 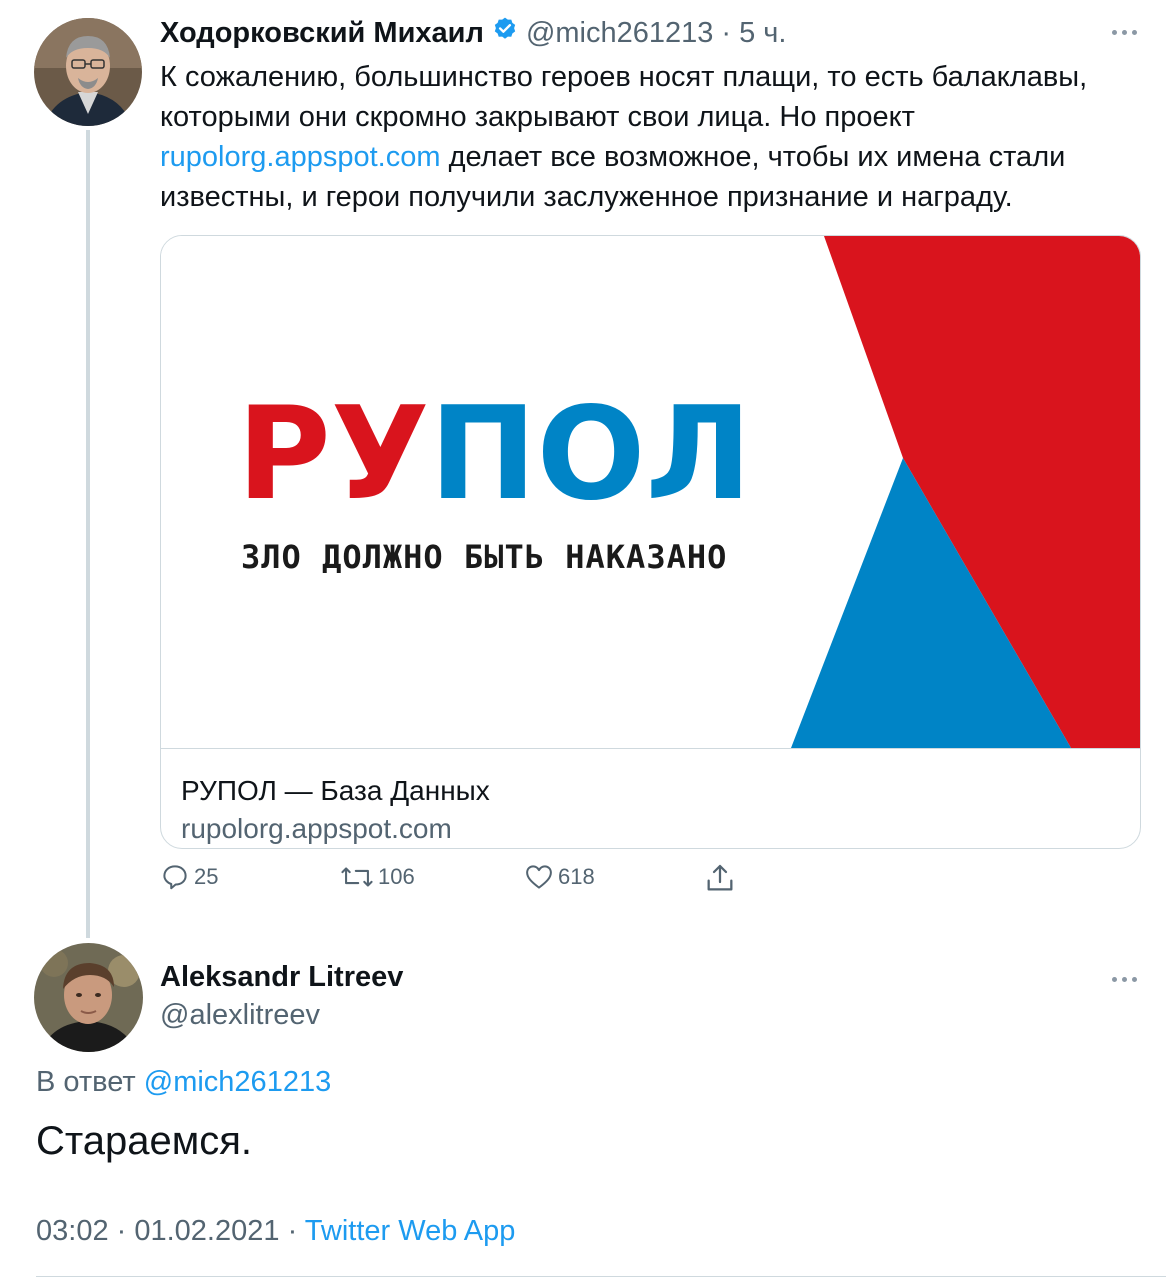 What do you see at coordinates (619, 33) in the screenshot?
I see `author-handle: @mich261213` at bounding box center [619, 33].